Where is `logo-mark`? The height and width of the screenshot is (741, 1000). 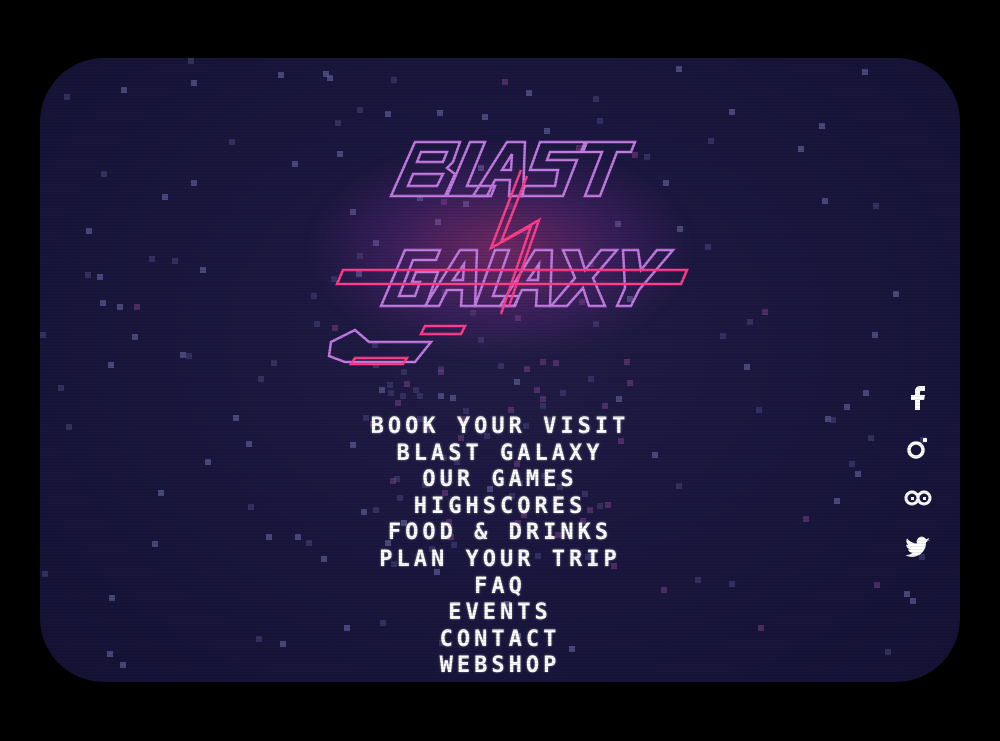
logo-mark is located at coordinates (508, 253).